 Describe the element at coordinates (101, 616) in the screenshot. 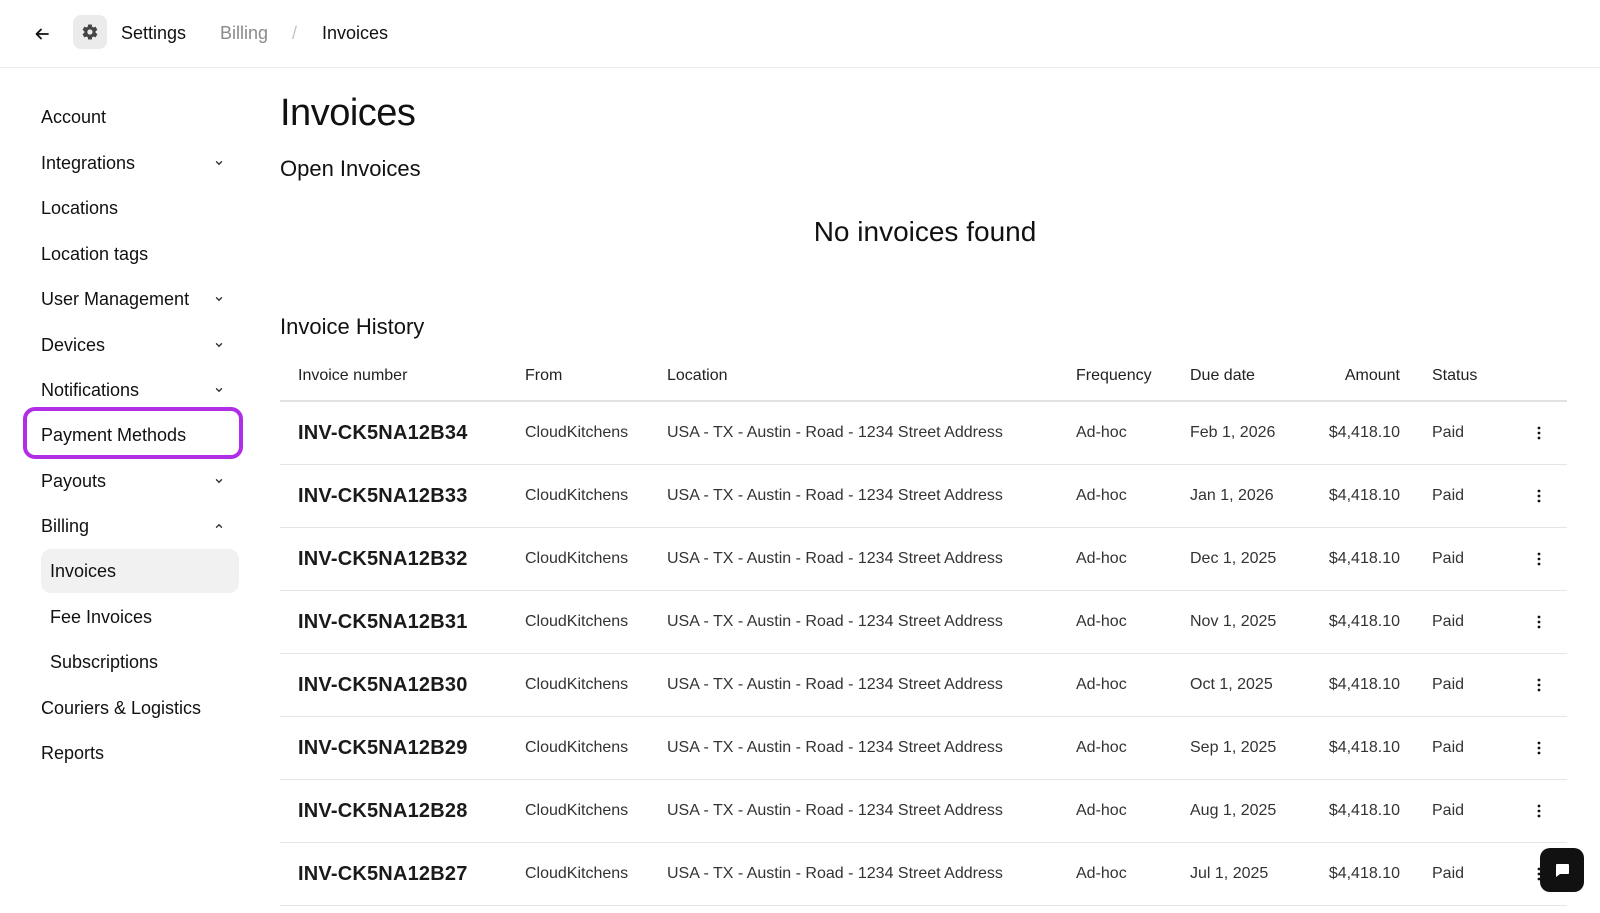

I see `sidebar-item-label: Fee Invoices` at that location.